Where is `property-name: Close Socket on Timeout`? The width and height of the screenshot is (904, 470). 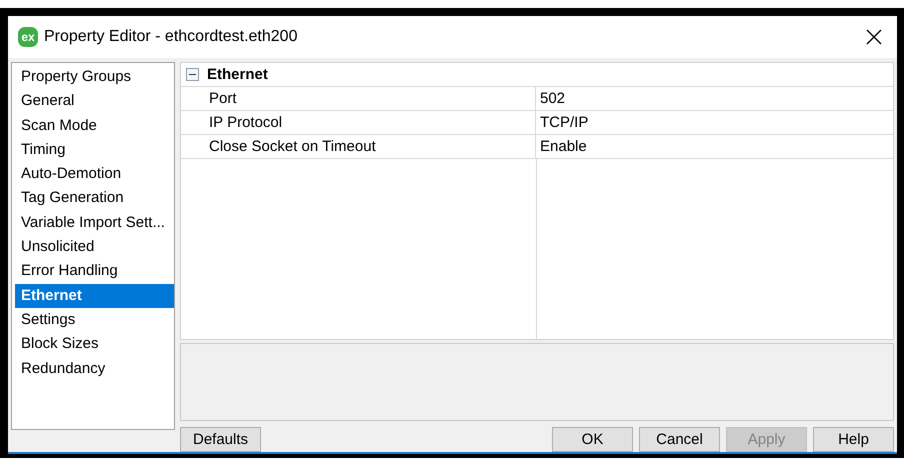
property-name: Close Socket on Timeout is located at coordinates (358, 146).